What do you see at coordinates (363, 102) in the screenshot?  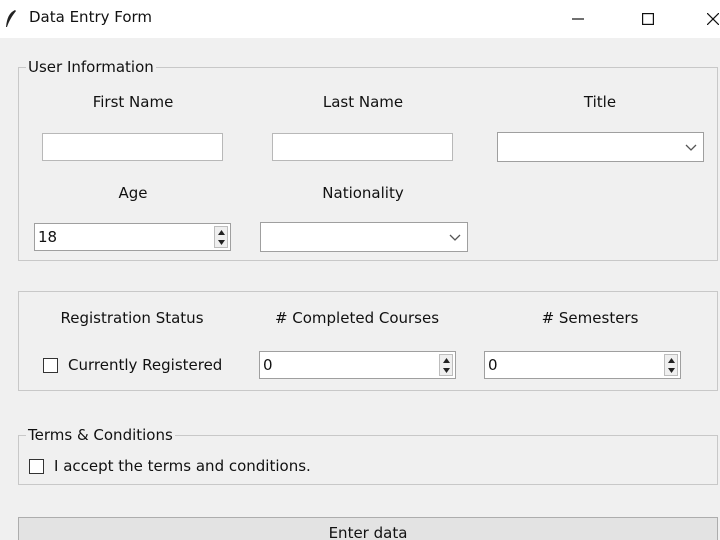 I see `last-name-label: Last Name` at bounding box center [363, 102].